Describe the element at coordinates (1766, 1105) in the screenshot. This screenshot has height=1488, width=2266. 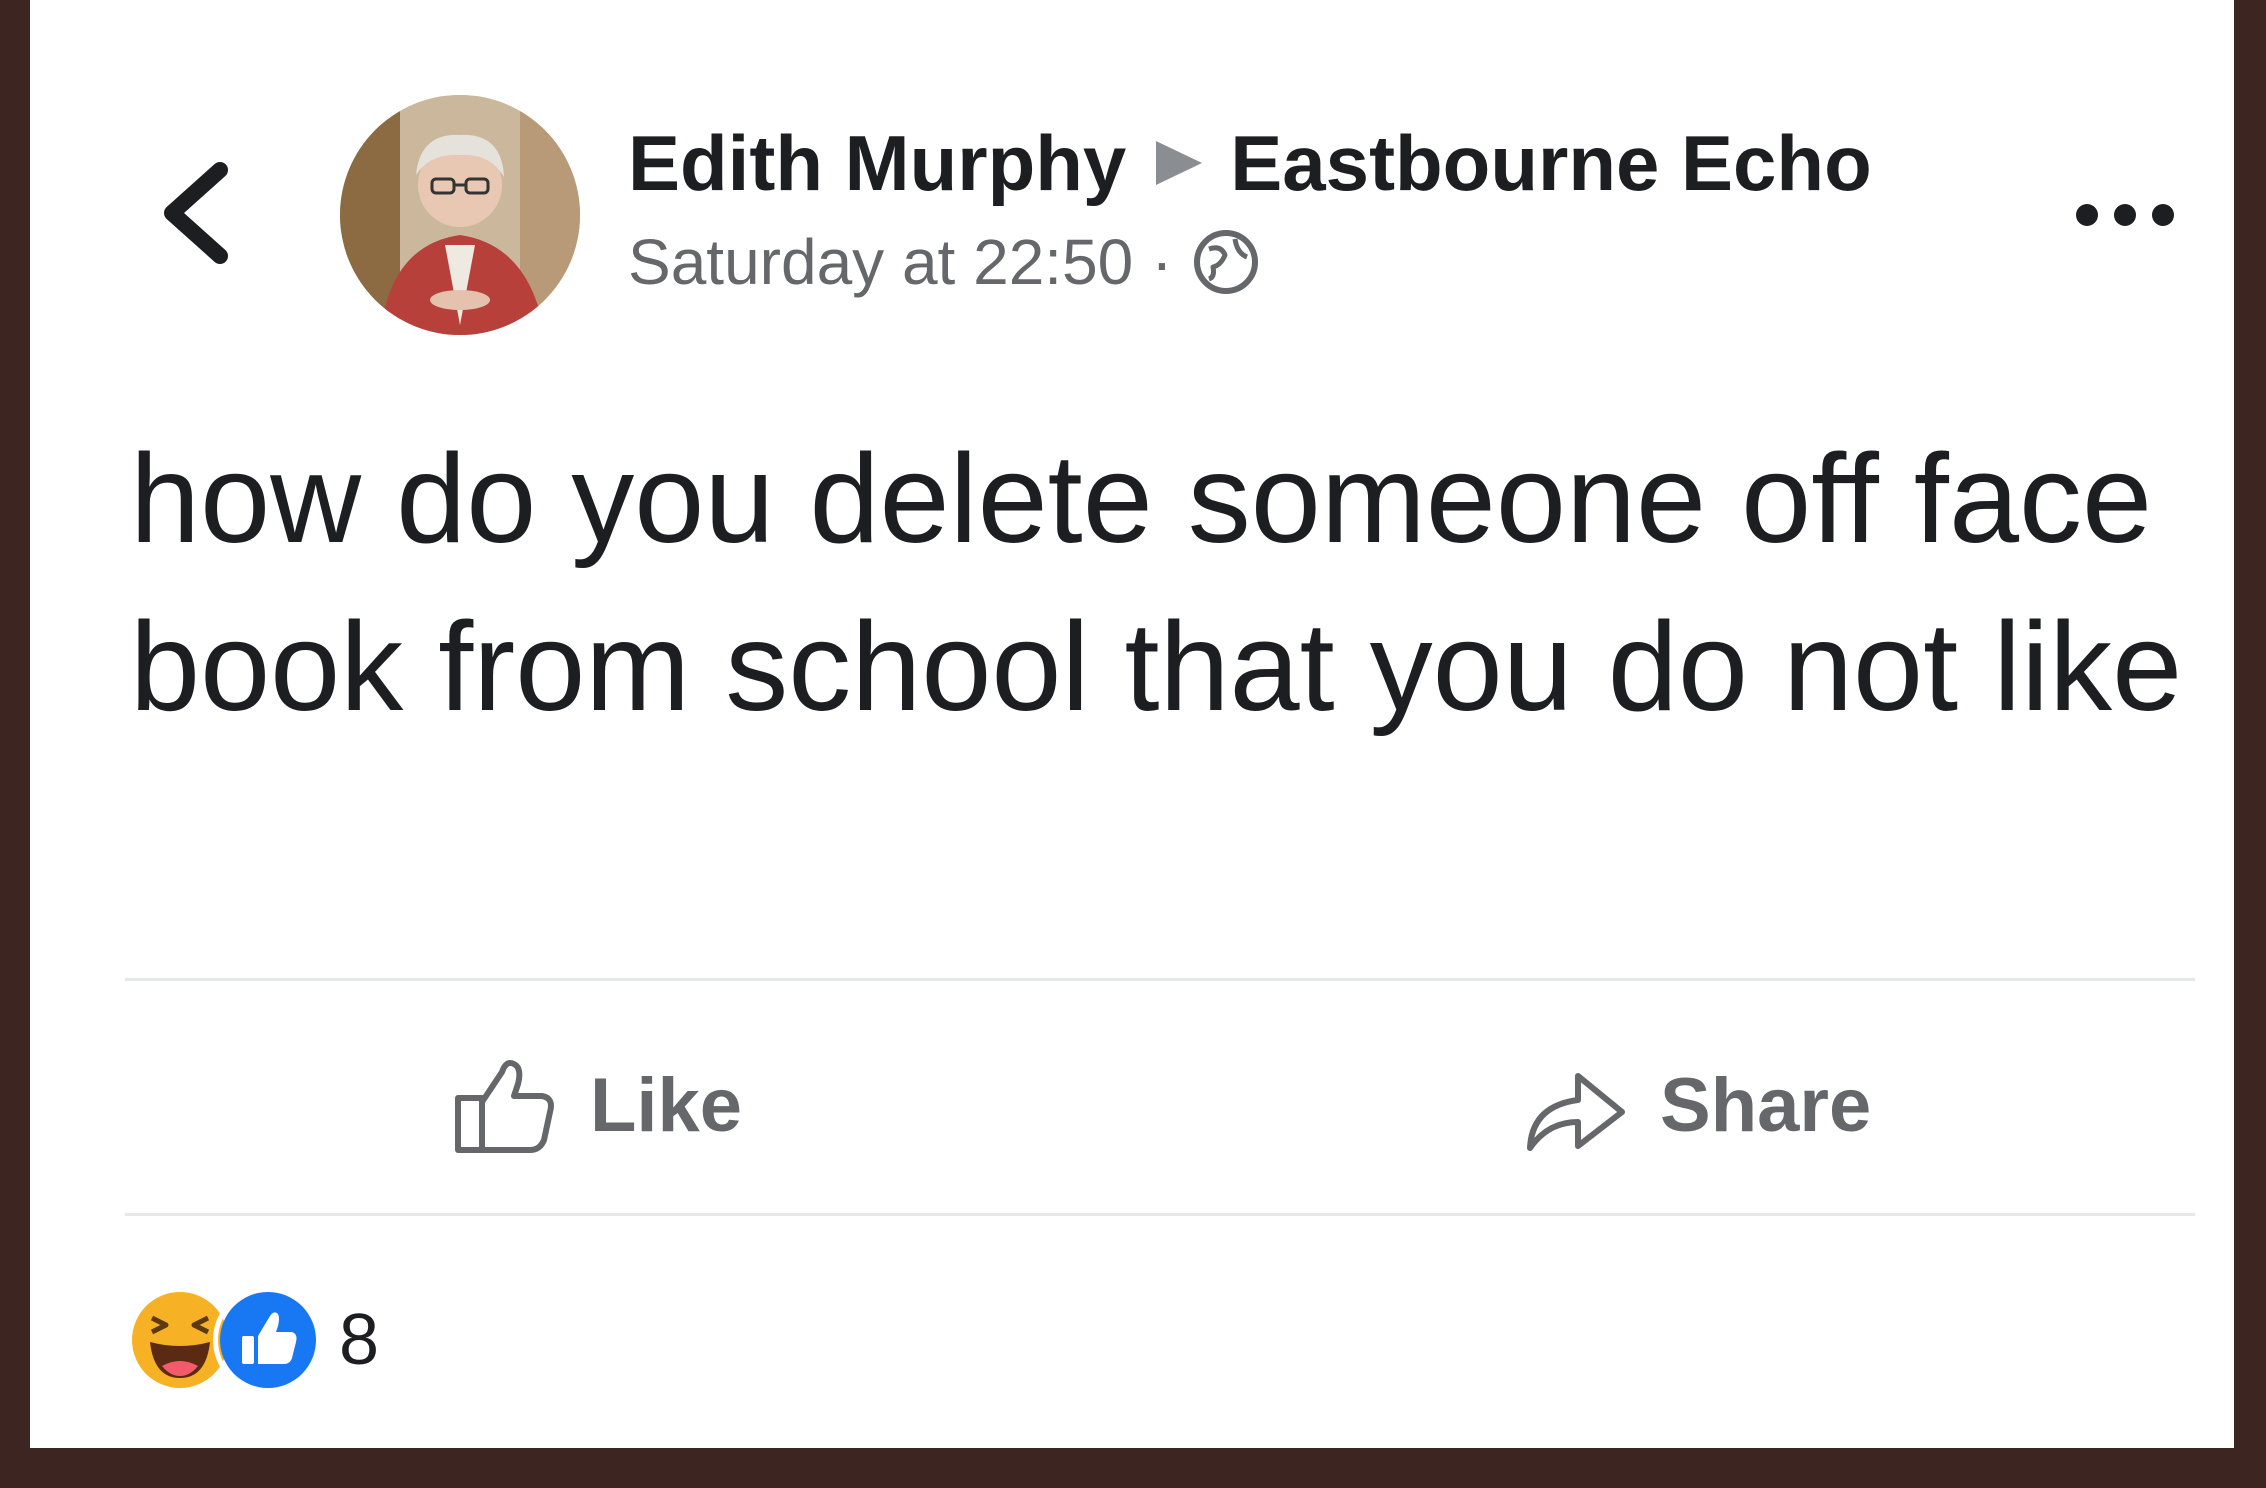
I see `share-label: Share` at that location.